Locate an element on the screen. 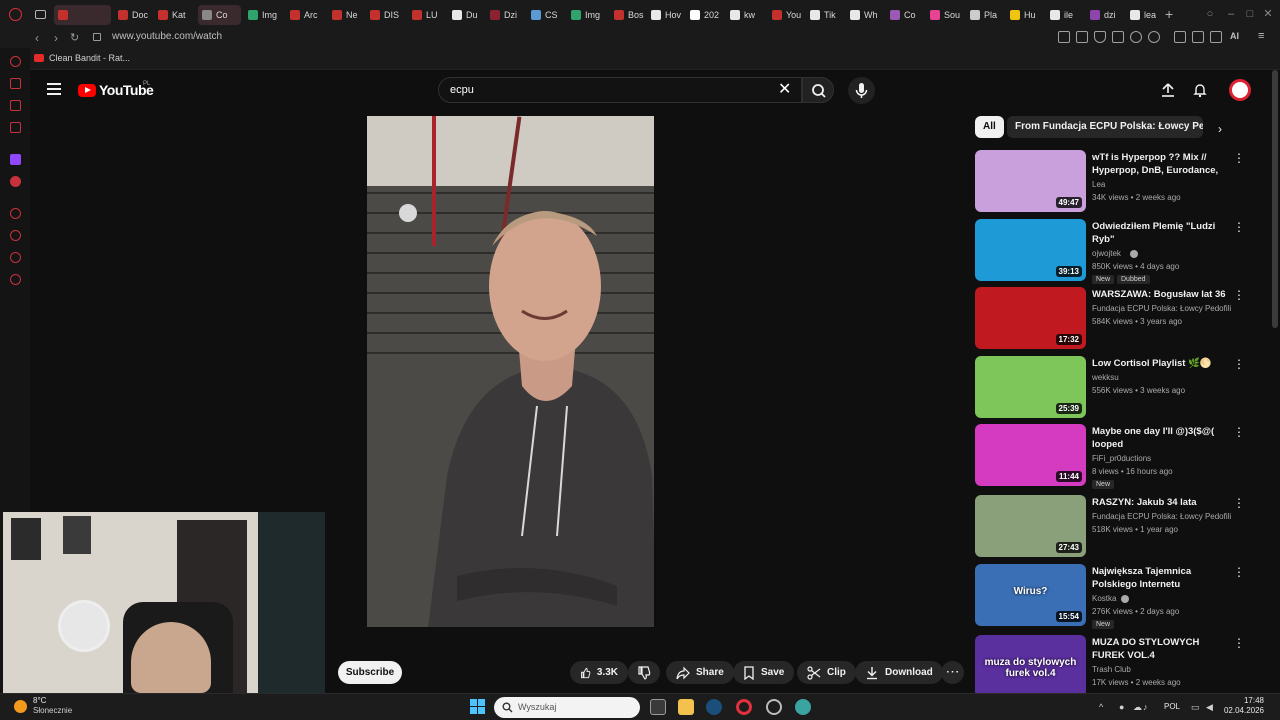 The height and width of the screenshot is (720, 1280). channel-name: Kostka is located at coordinates (1104, 598).